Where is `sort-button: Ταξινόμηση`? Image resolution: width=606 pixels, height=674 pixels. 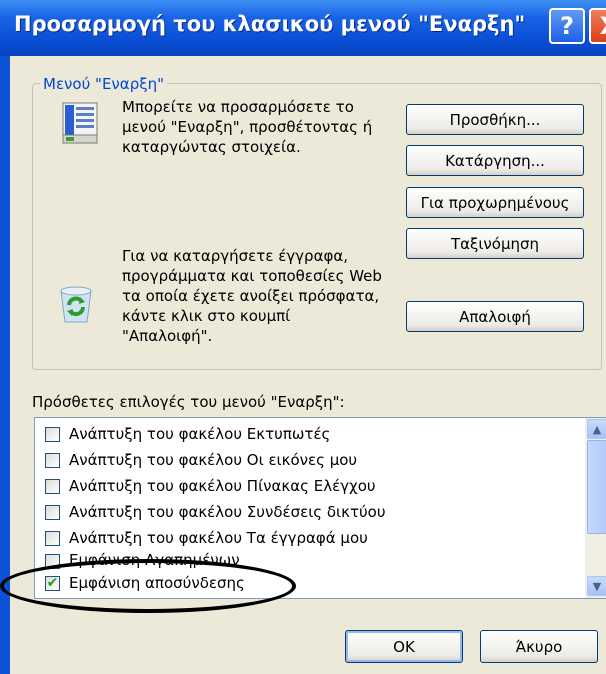 sort-button: Ταξινόμηση is located at coordinates (495, 243).